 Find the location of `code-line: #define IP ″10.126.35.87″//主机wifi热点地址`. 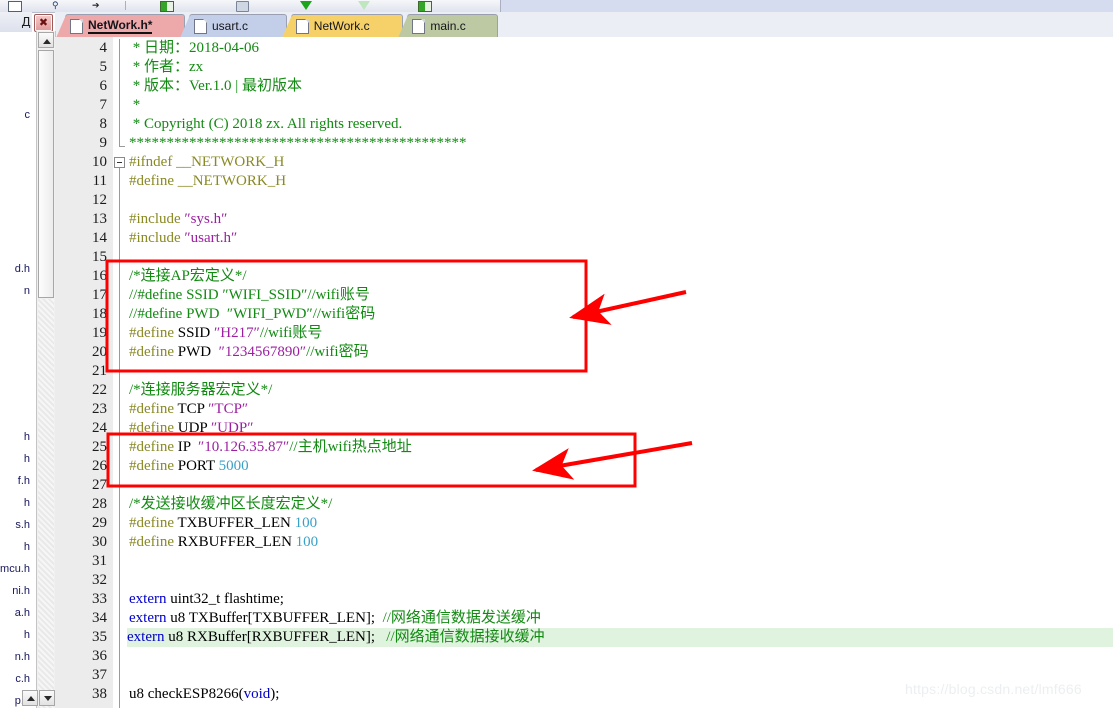

code-line: #define IP ″10.126.35.87″//主机wifi热点地址 is located at coordinates (270, 447).